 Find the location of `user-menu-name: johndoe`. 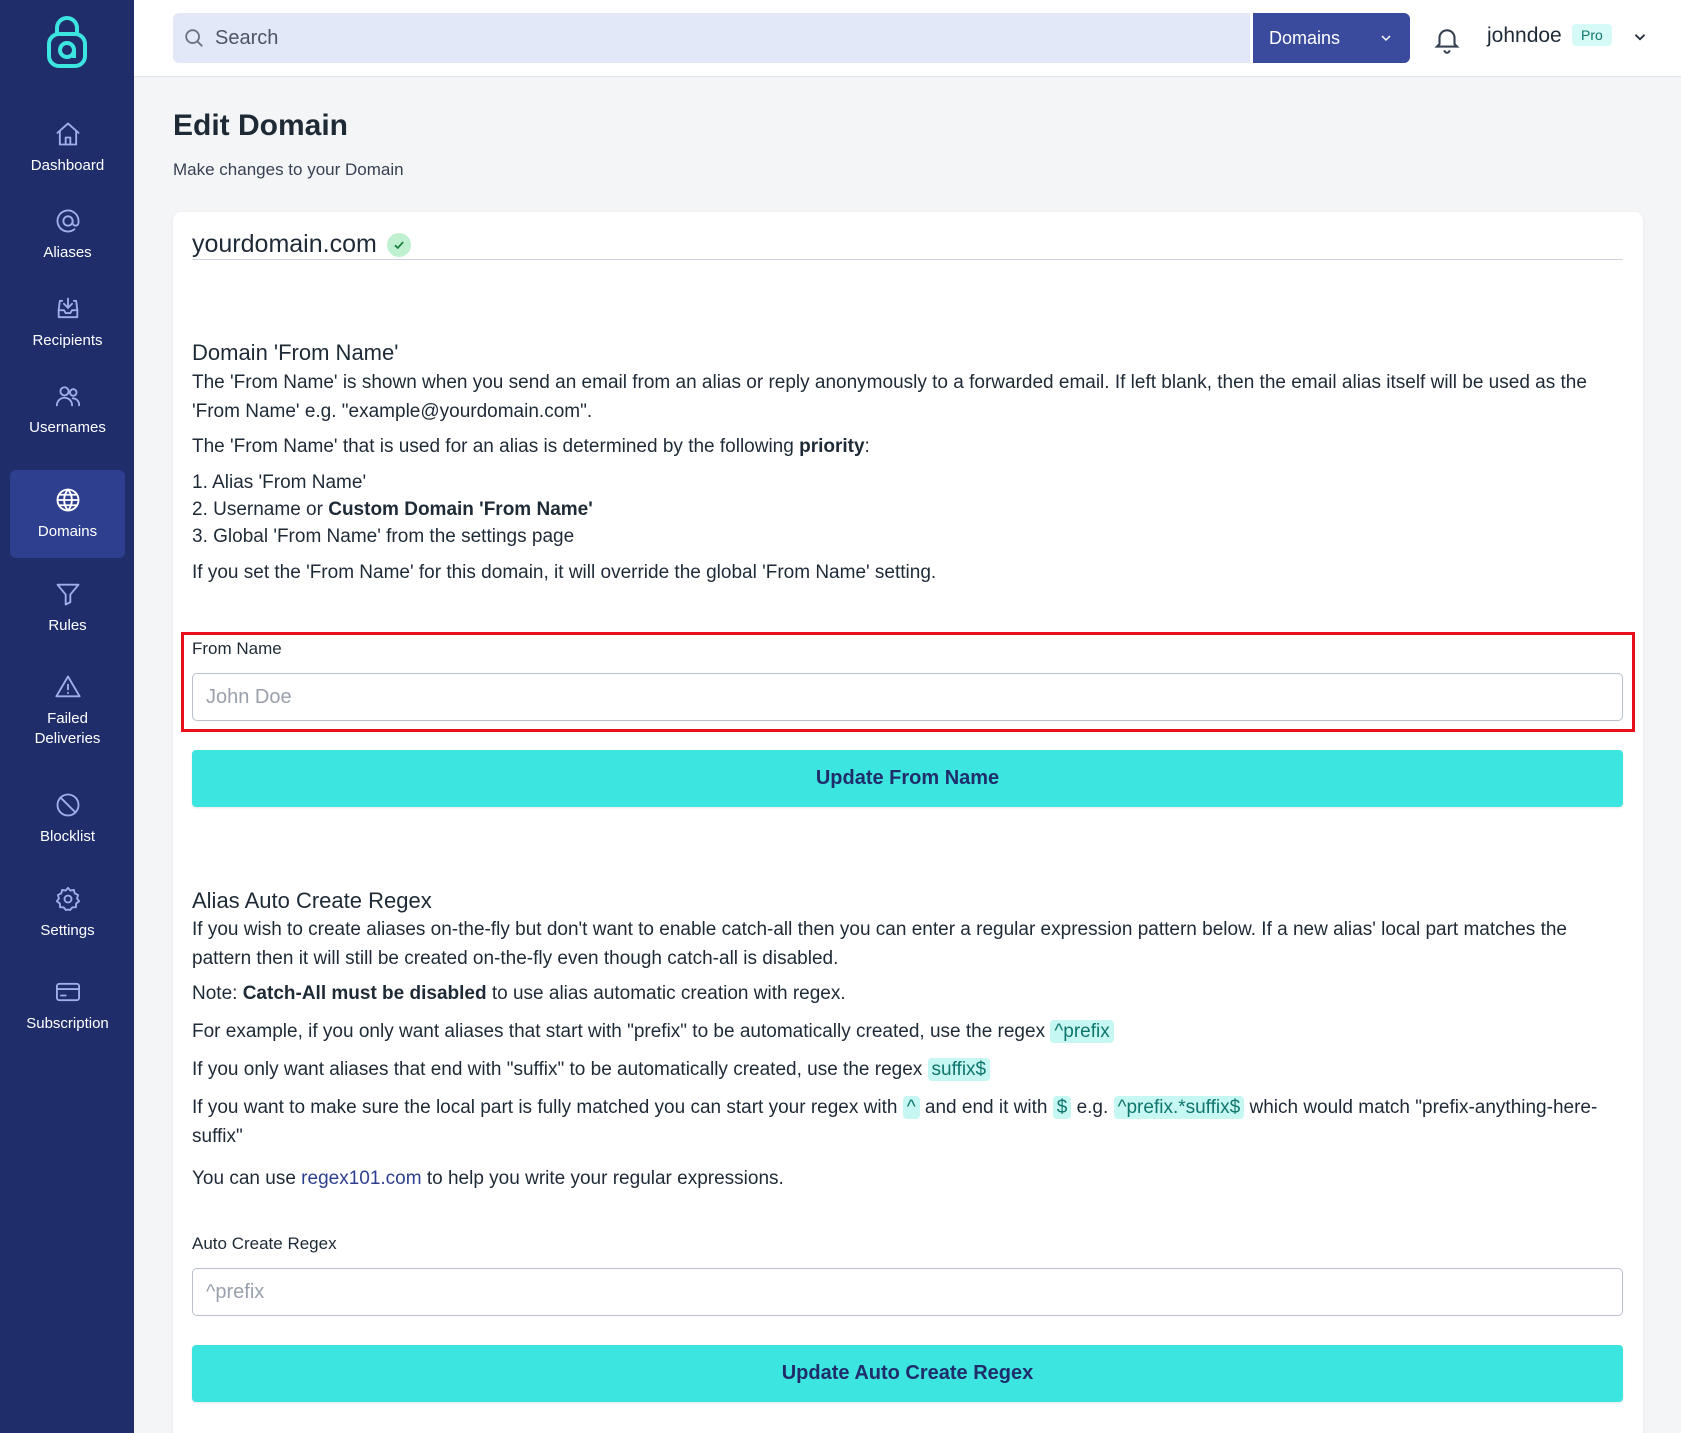

user-menu-name: johndoe is located at coordinates (1524, 36).